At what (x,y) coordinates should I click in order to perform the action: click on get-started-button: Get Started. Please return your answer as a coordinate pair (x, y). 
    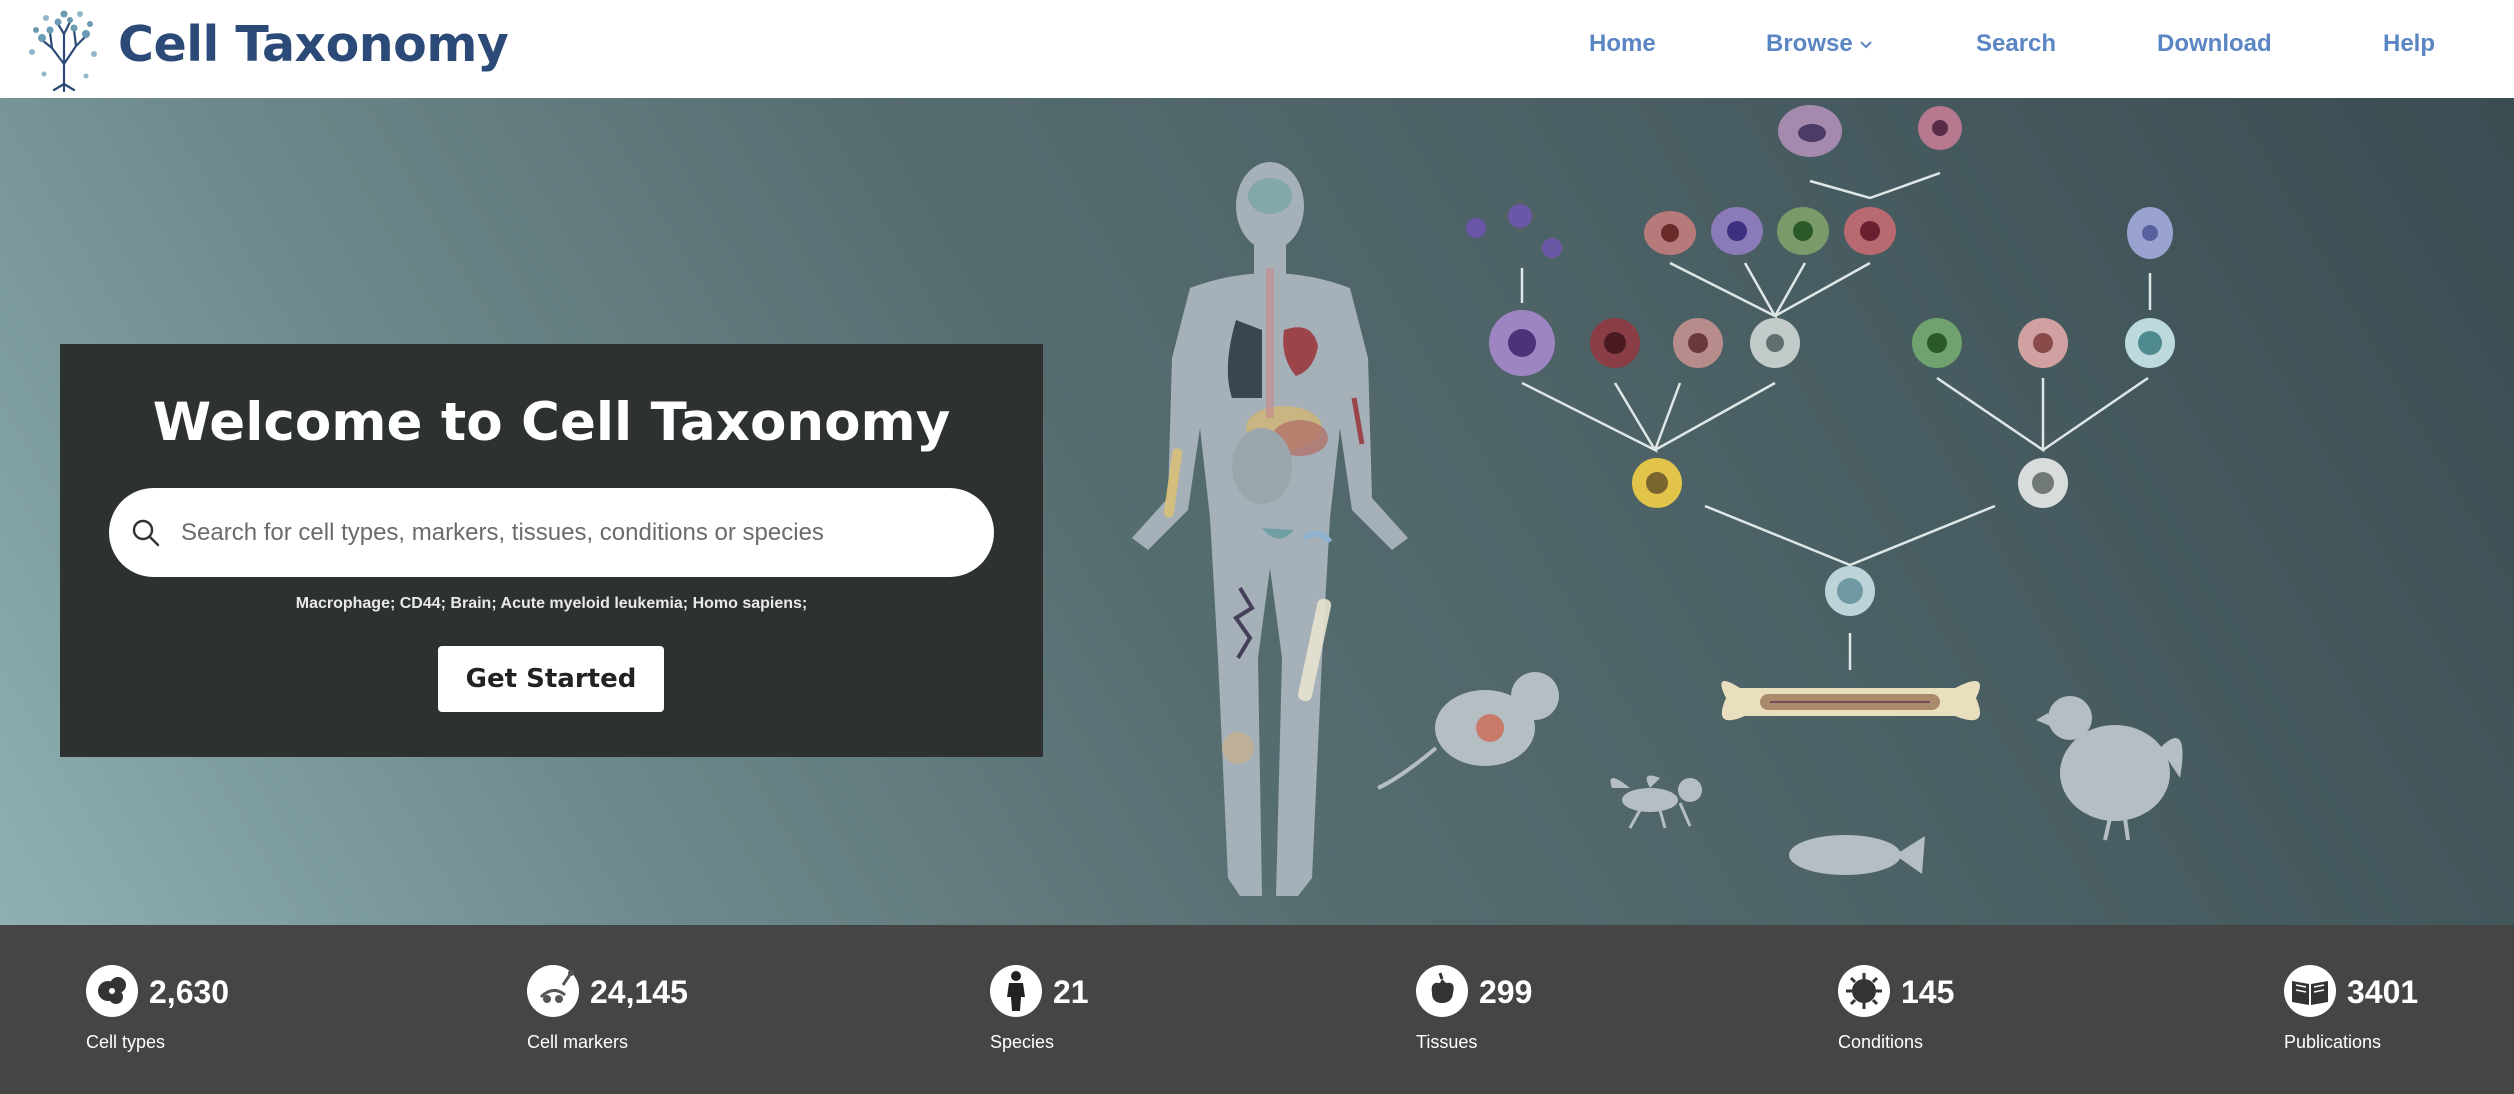
    Looking at the image, I should click on (551, 679).